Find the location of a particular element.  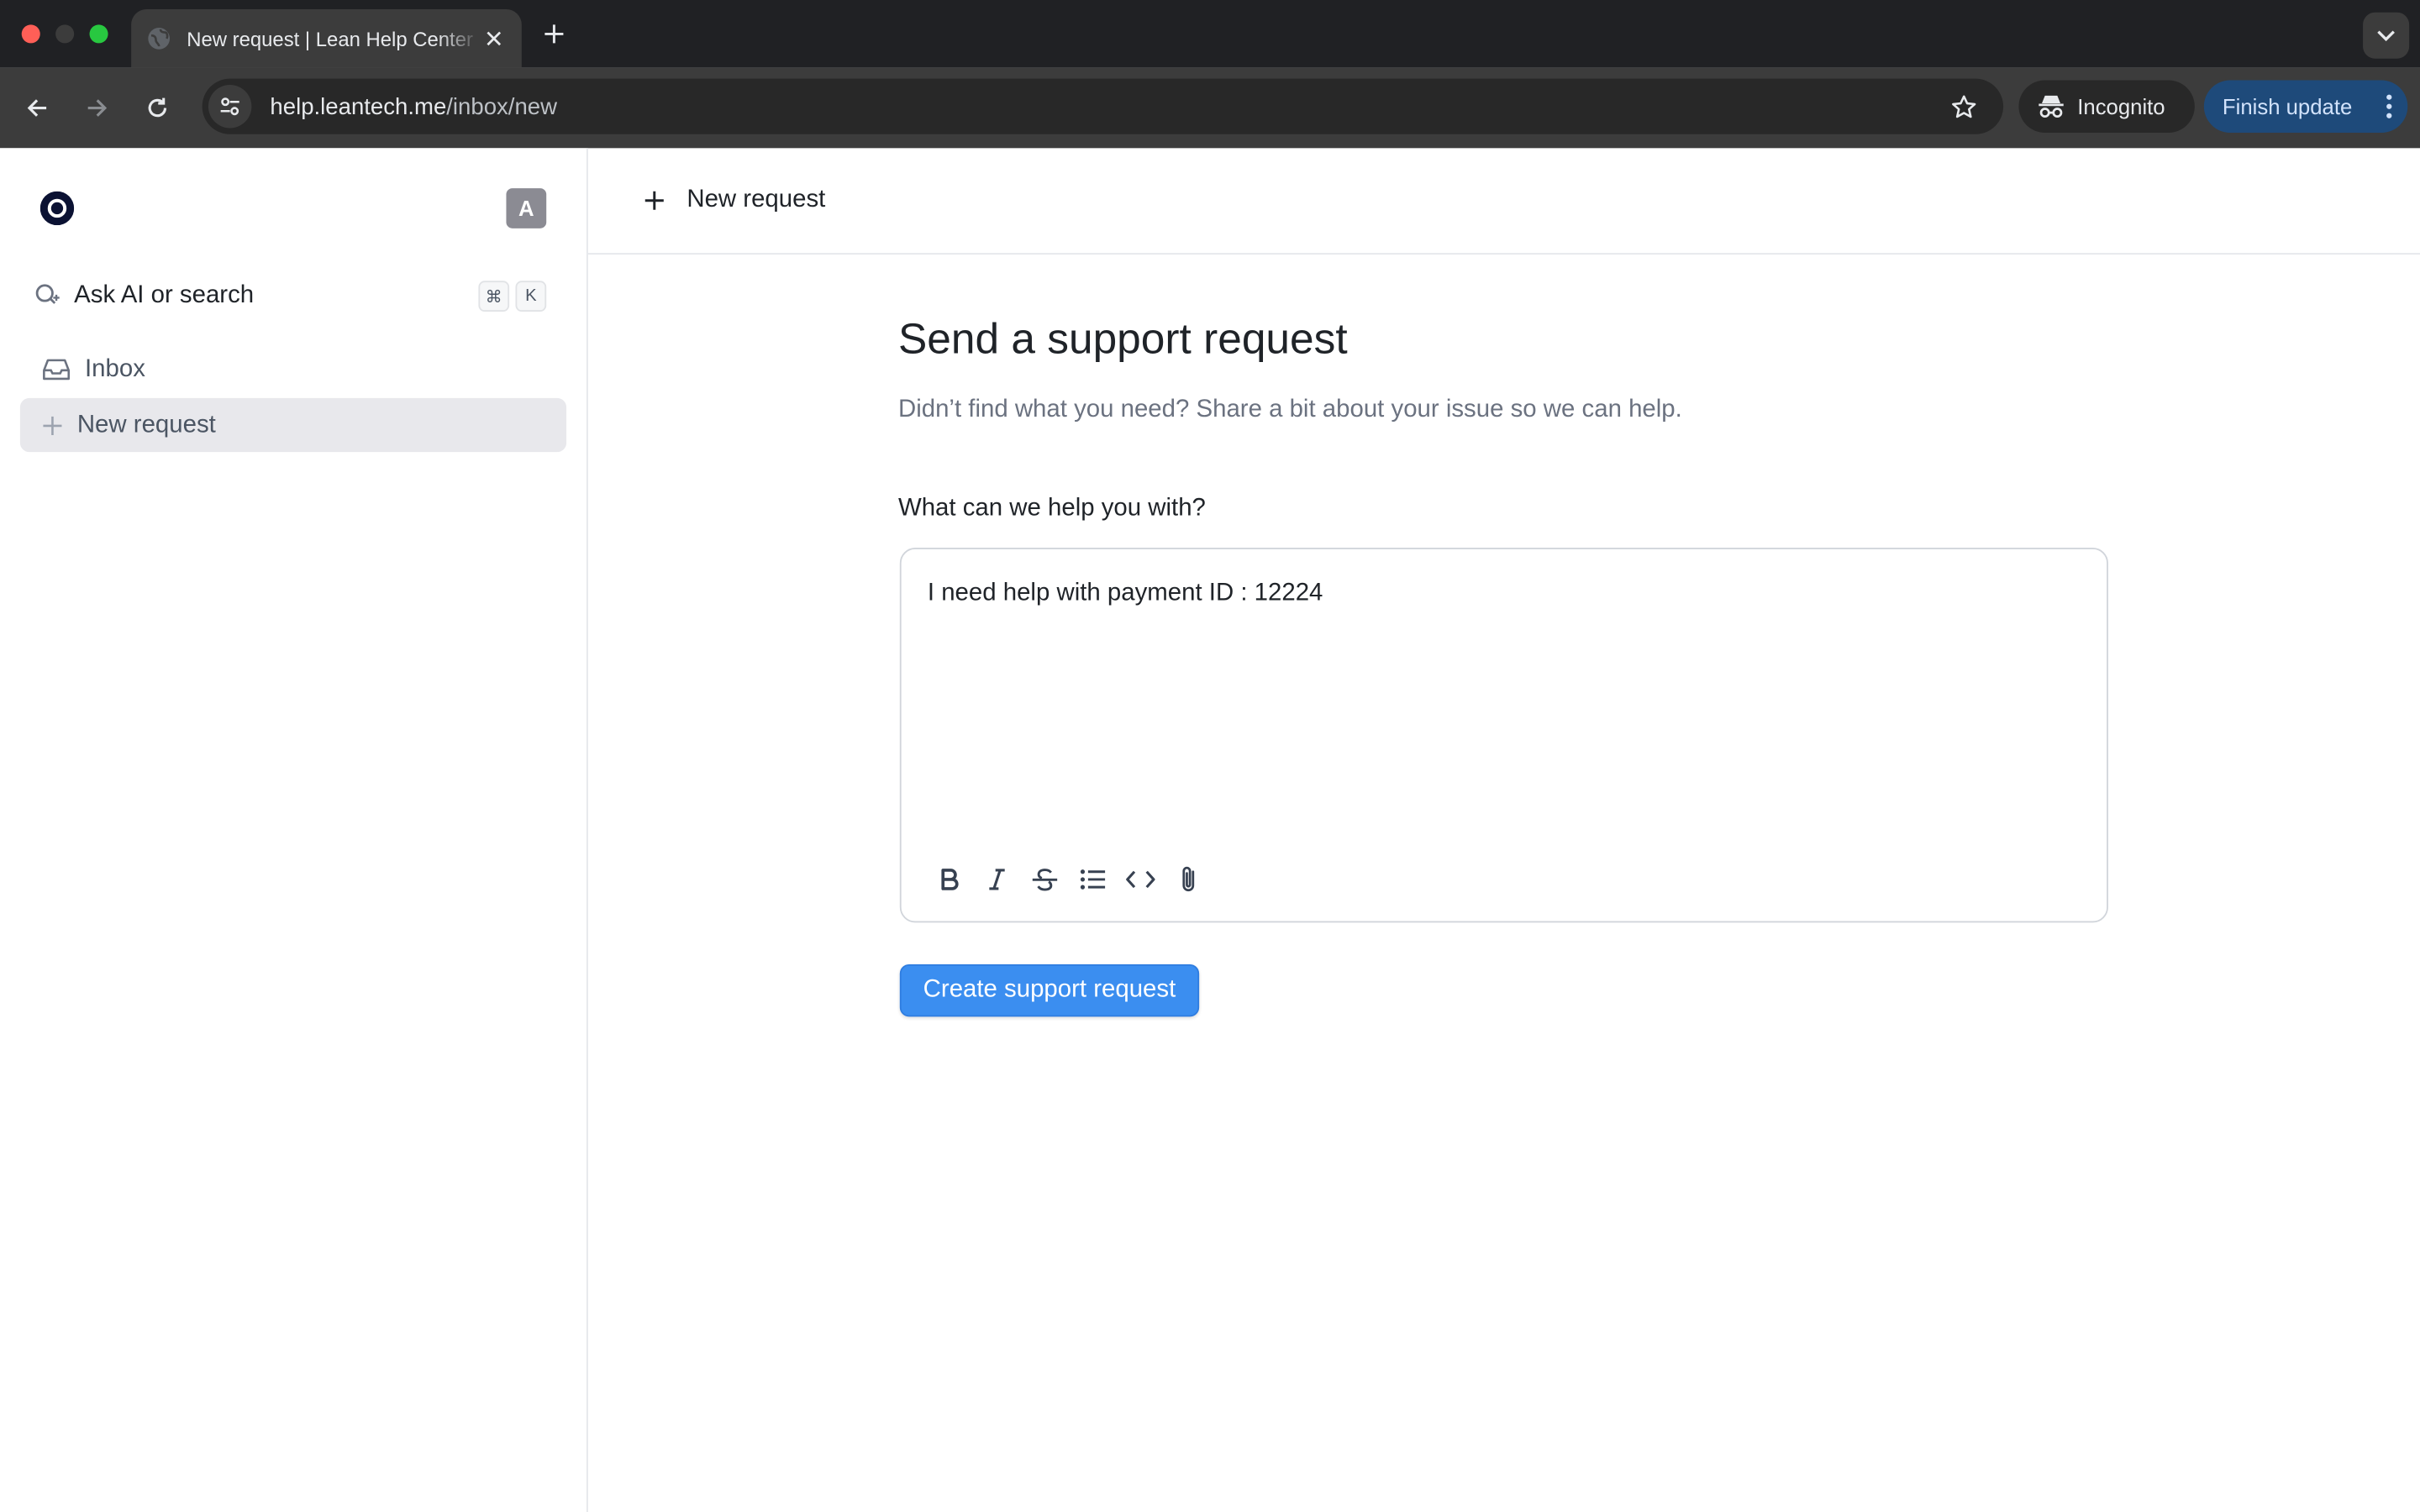

url-text: help.leantech.me/inbox/new is located at coordinates (1105, 106).